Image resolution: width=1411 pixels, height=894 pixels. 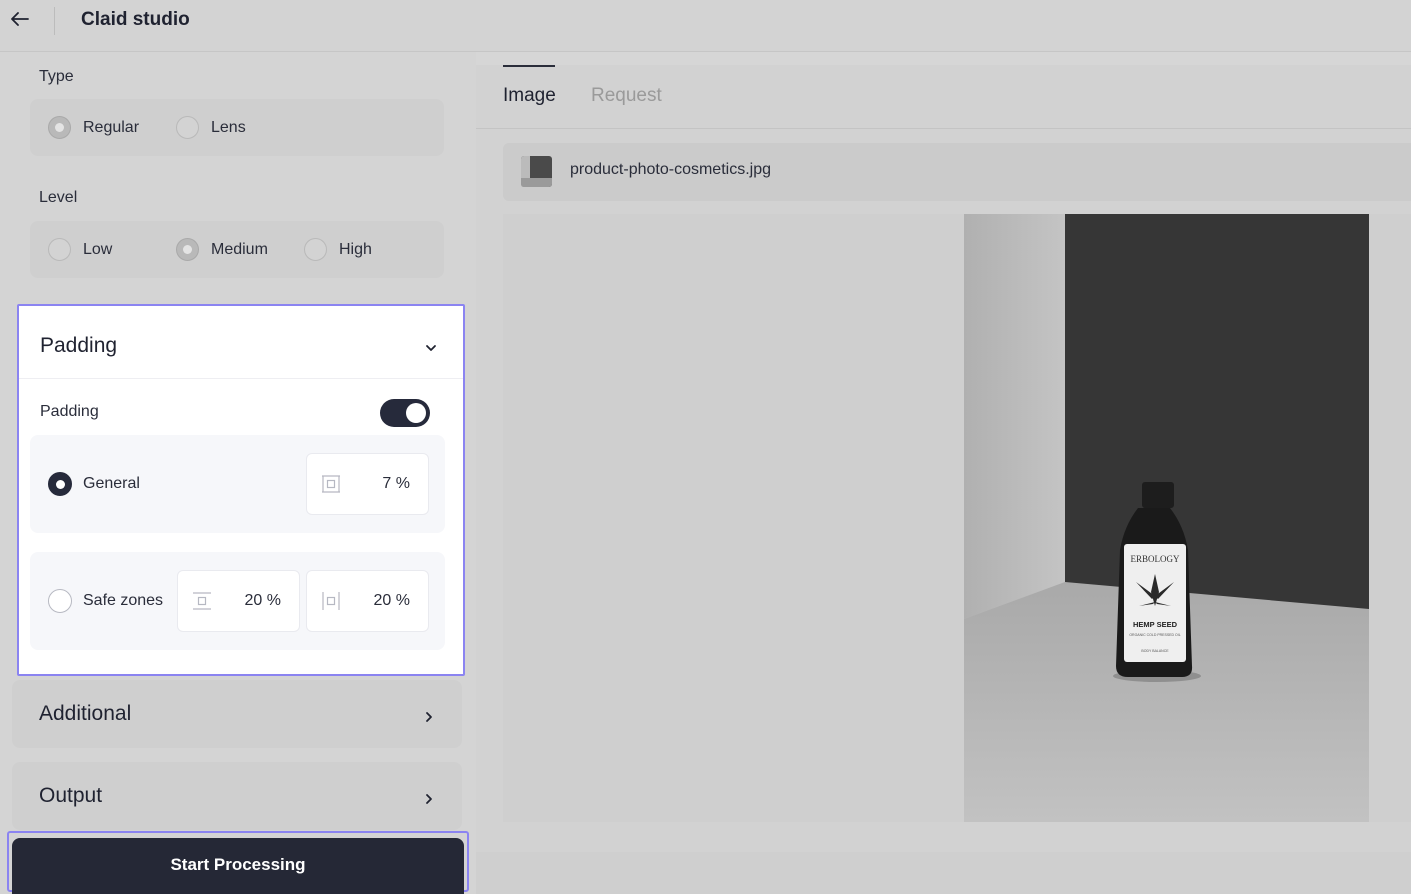 What do you see at coordinates (237, 714) in the screenshot?
I see `additional-section: Additional` at bounding box center [237, 714].